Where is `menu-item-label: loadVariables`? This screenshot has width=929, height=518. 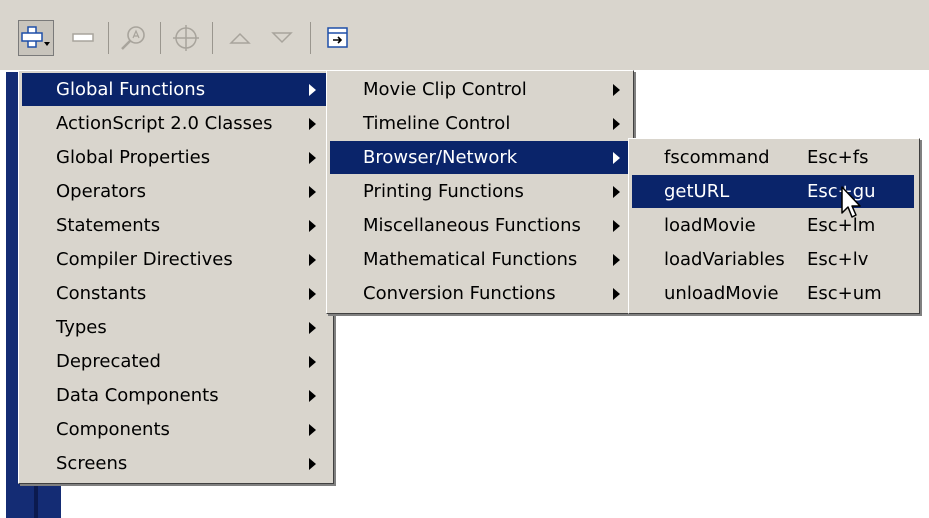 menu-item-label: loadVariables is located at coordinates (724, 259).